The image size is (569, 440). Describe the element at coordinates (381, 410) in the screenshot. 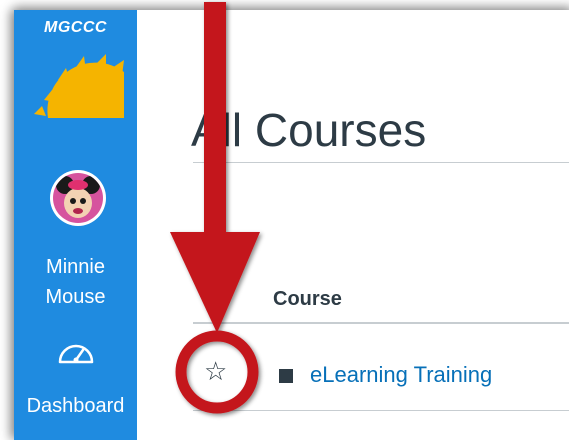

I see `row-divider` at that location.